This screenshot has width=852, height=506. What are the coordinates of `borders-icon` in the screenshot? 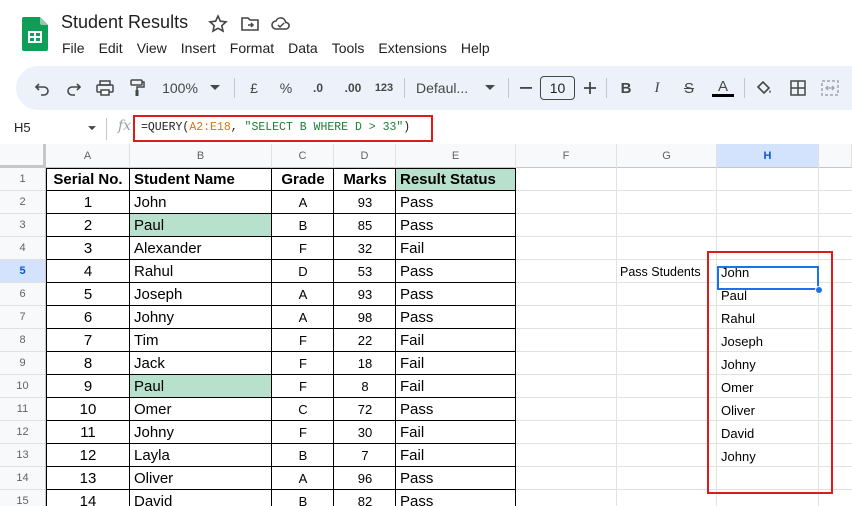 It's located at (798, 88).